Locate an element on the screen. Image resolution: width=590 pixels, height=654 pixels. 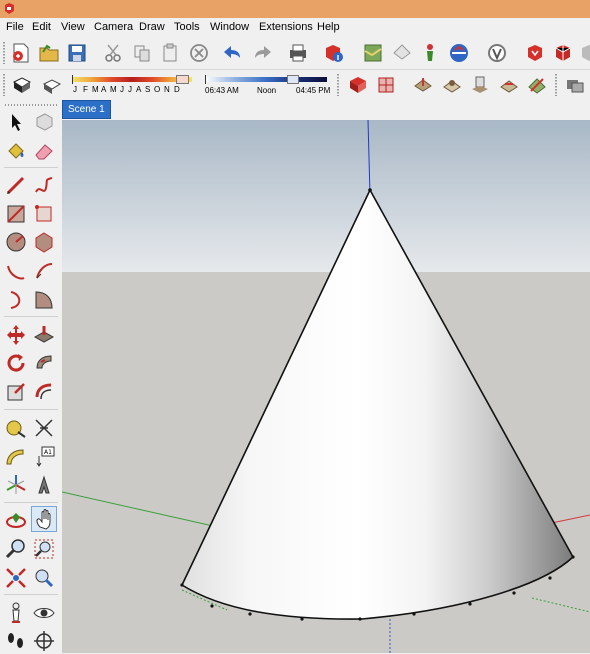
polygon-icon is located at coordinates (44, 242).